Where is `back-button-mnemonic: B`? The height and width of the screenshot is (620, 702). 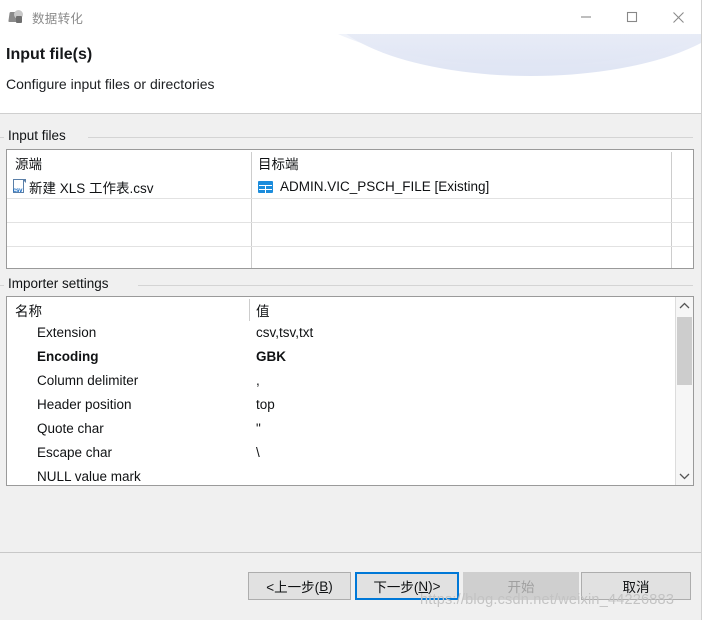
back-button-mnemonic: B is located at coordinates (324, 586).